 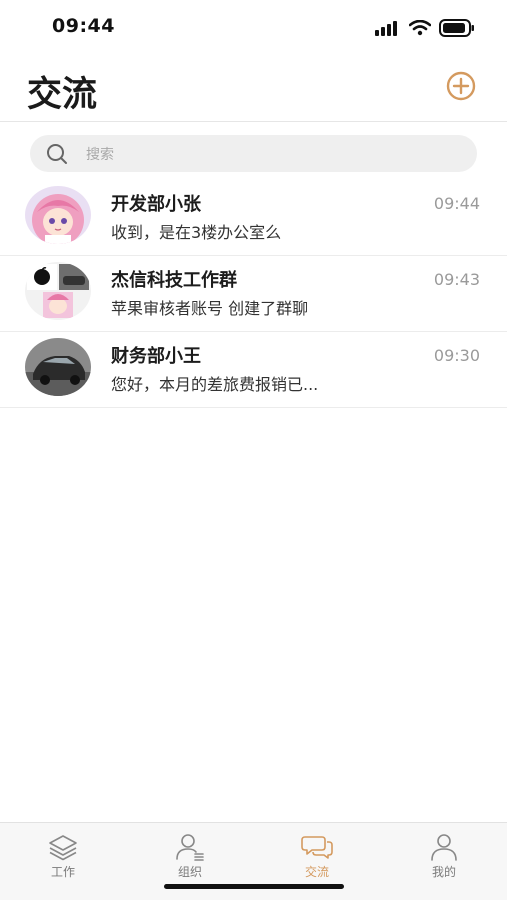 What do you see at coordinates (210, 308) in the screenshot?
I see `conversation-preview: 苹果审核者账号 创建了群聊` at bounding box center [210, 308].